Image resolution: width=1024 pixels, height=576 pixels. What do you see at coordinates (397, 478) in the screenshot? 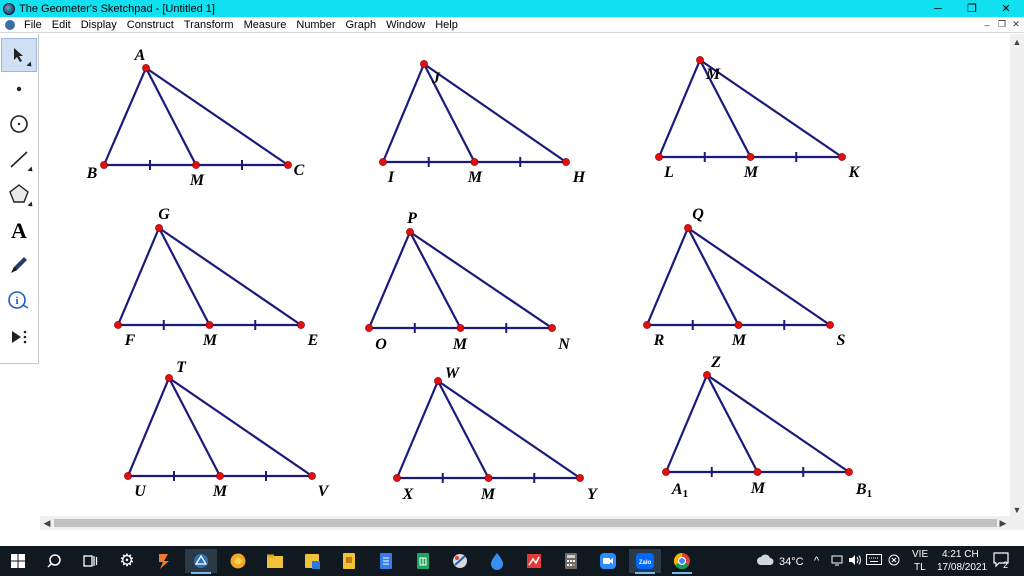
I see `triangle-8-left-point` at bounding box center [397, 478].